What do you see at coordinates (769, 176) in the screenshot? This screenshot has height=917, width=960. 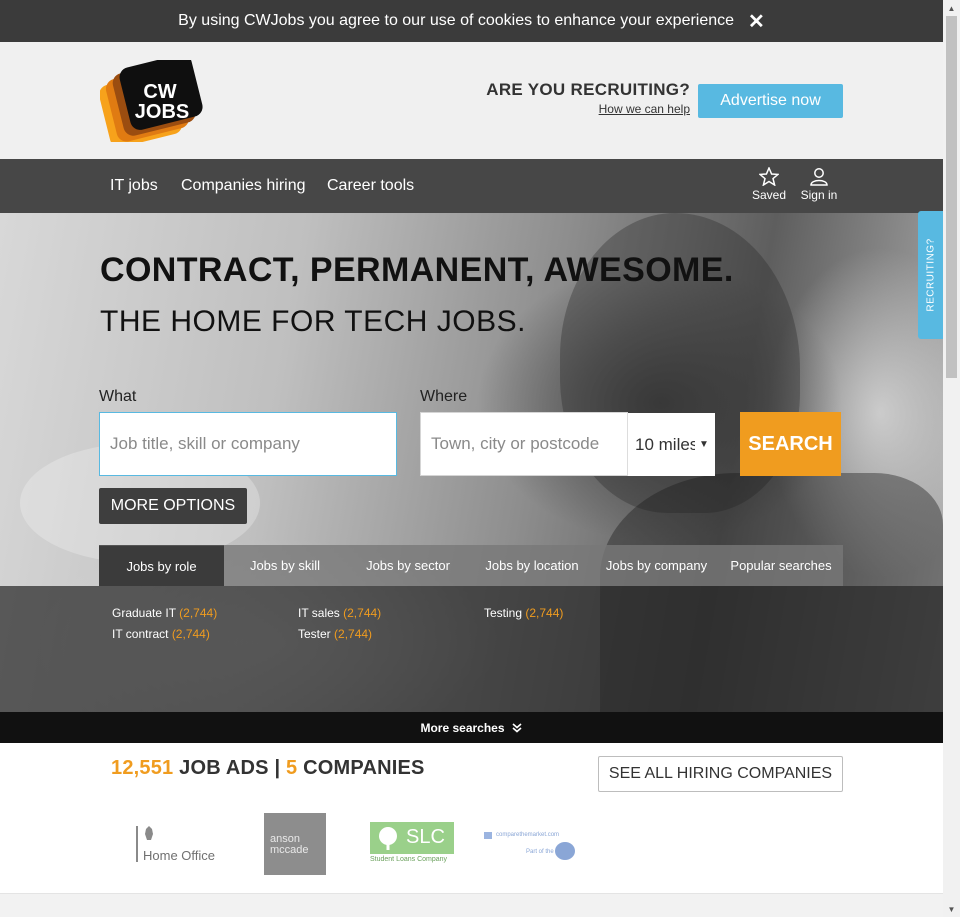 I see `star-icon` at bounding box center [769, 176].